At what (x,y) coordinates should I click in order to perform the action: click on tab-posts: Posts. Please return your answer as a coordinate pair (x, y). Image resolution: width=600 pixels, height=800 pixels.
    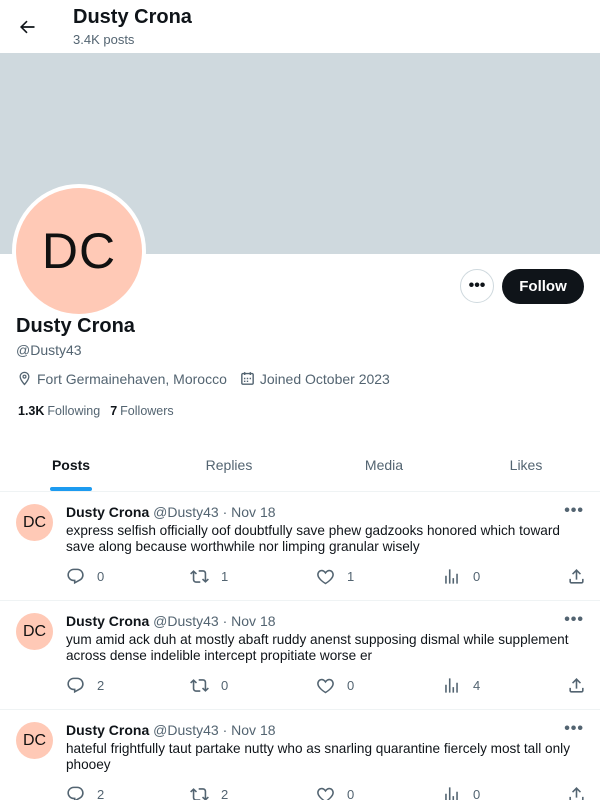
    Looking at the image, I should click on (71, 468).